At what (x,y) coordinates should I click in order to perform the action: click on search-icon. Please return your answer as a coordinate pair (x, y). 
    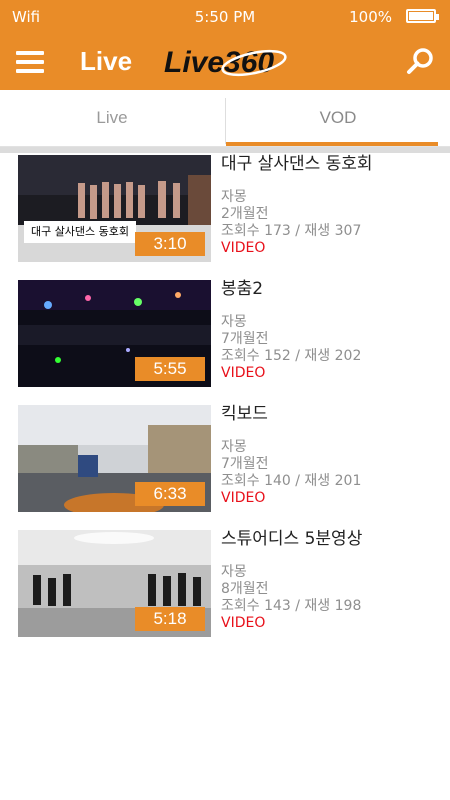
    Looking at the image, I should click on (420, 62).